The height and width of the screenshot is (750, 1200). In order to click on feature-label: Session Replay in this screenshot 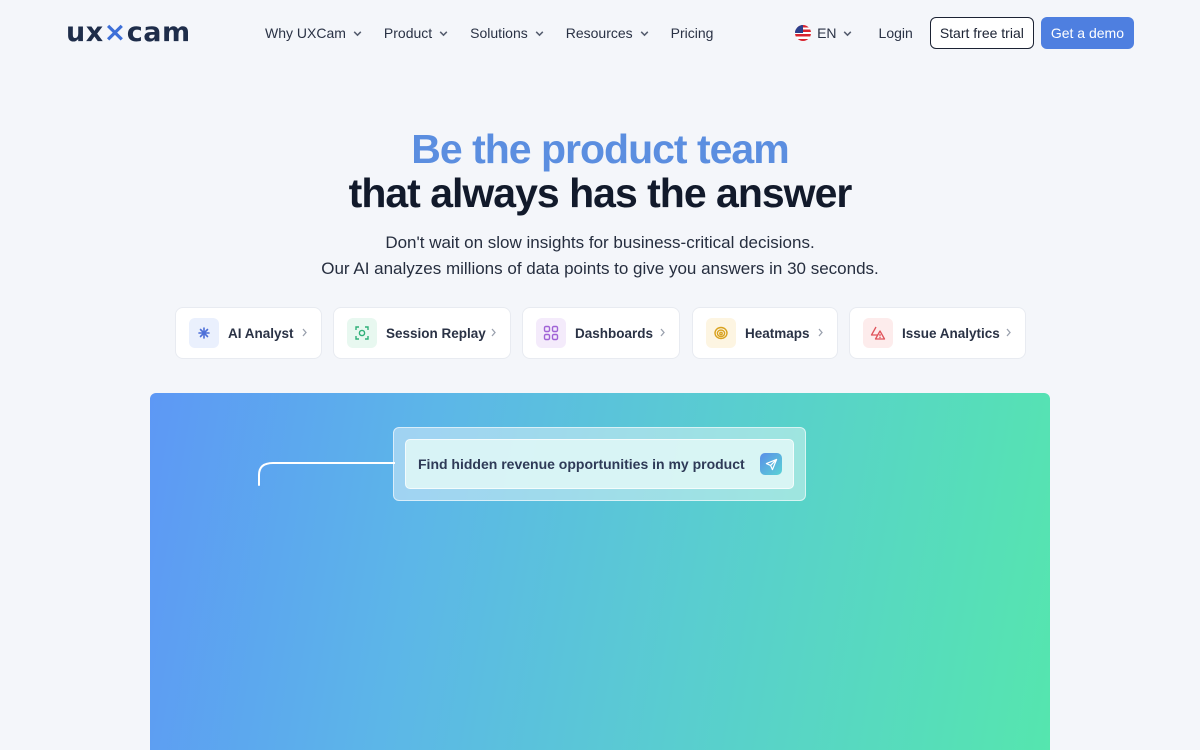, I will do `click(436, 333)`.